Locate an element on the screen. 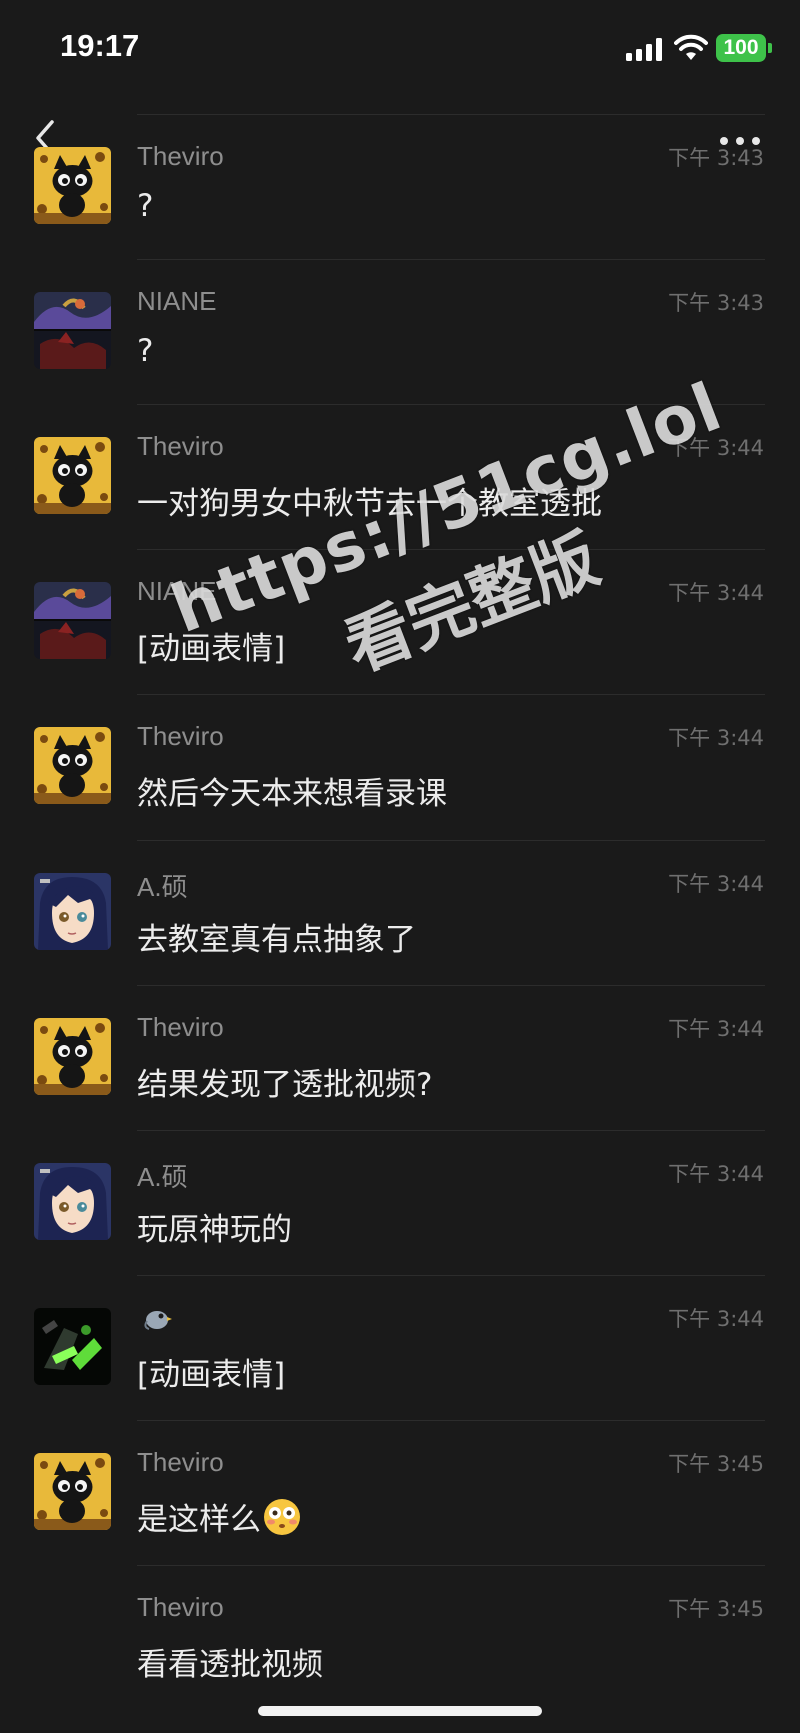  green-robot-icon is located at coordinates (72, 1346).